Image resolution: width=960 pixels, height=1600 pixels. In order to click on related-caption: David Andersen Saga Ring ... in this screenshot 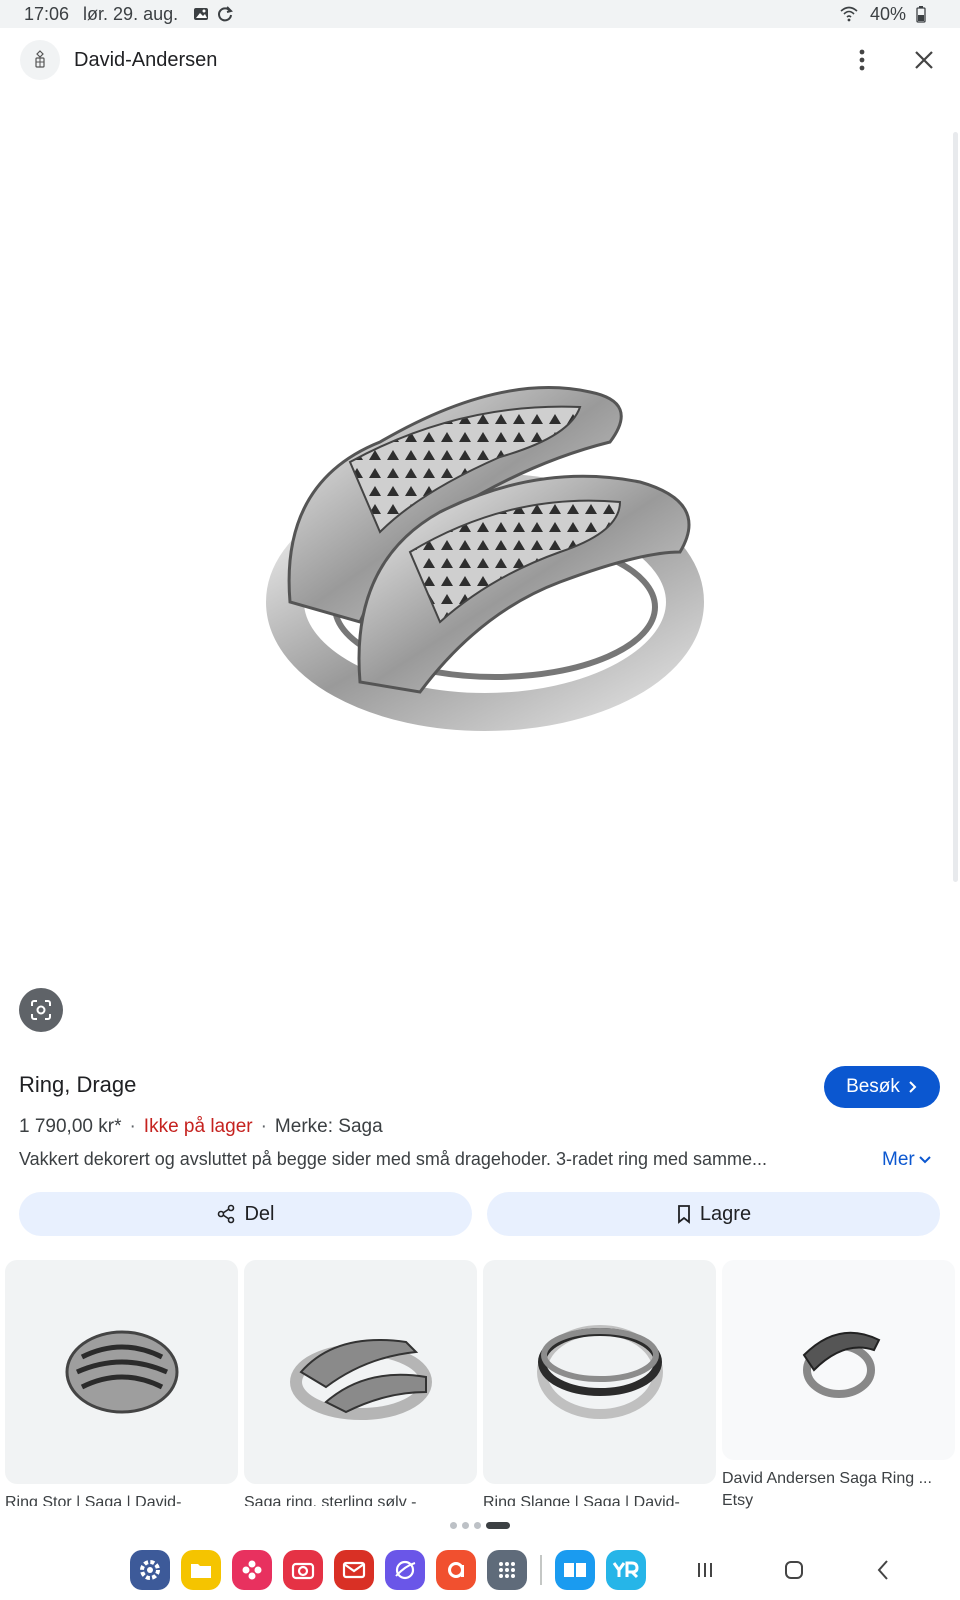, I will do `click(838, 1479)`.